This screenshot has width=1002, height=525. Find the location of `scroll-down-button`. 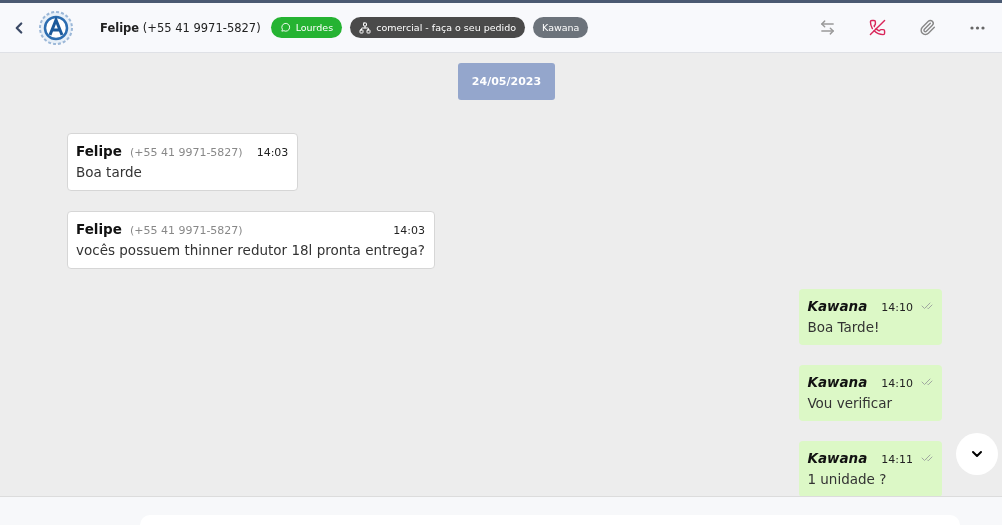

scroll-down-button is located at coordinates (977, 454).